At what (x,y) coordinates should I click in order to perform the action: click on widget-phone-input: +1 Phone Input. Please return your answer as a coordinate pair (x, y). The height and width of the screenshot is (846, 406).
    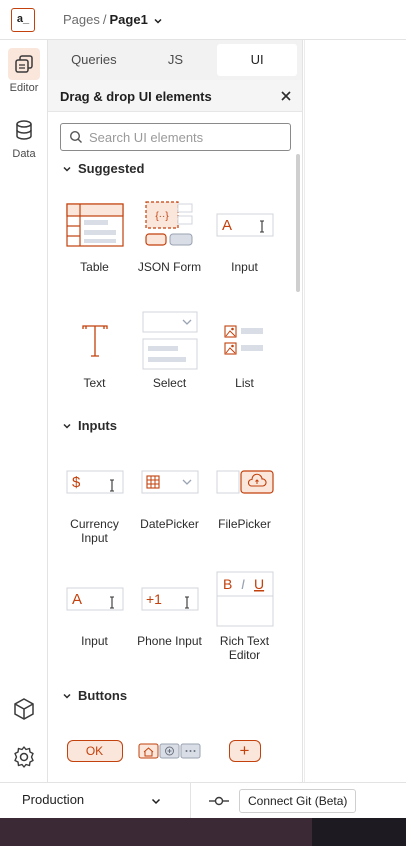
    Looking at the image, I should click on (169, 609).